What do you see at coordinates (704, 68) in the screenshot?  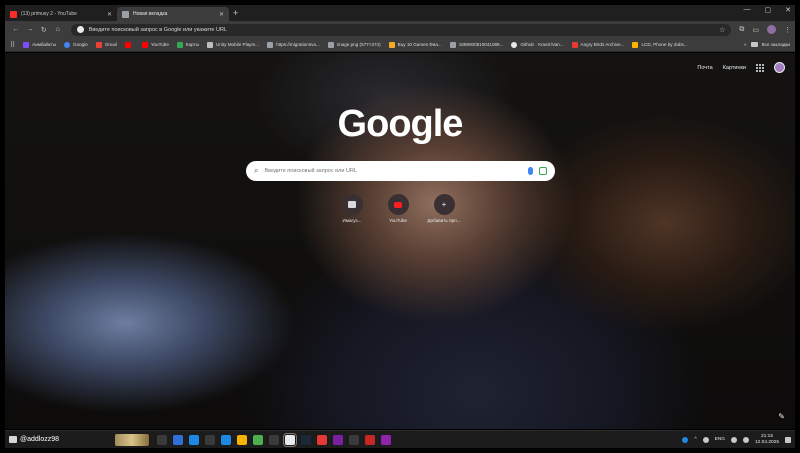 I see `mail-link: Почта` at bounding box center [704, 68].